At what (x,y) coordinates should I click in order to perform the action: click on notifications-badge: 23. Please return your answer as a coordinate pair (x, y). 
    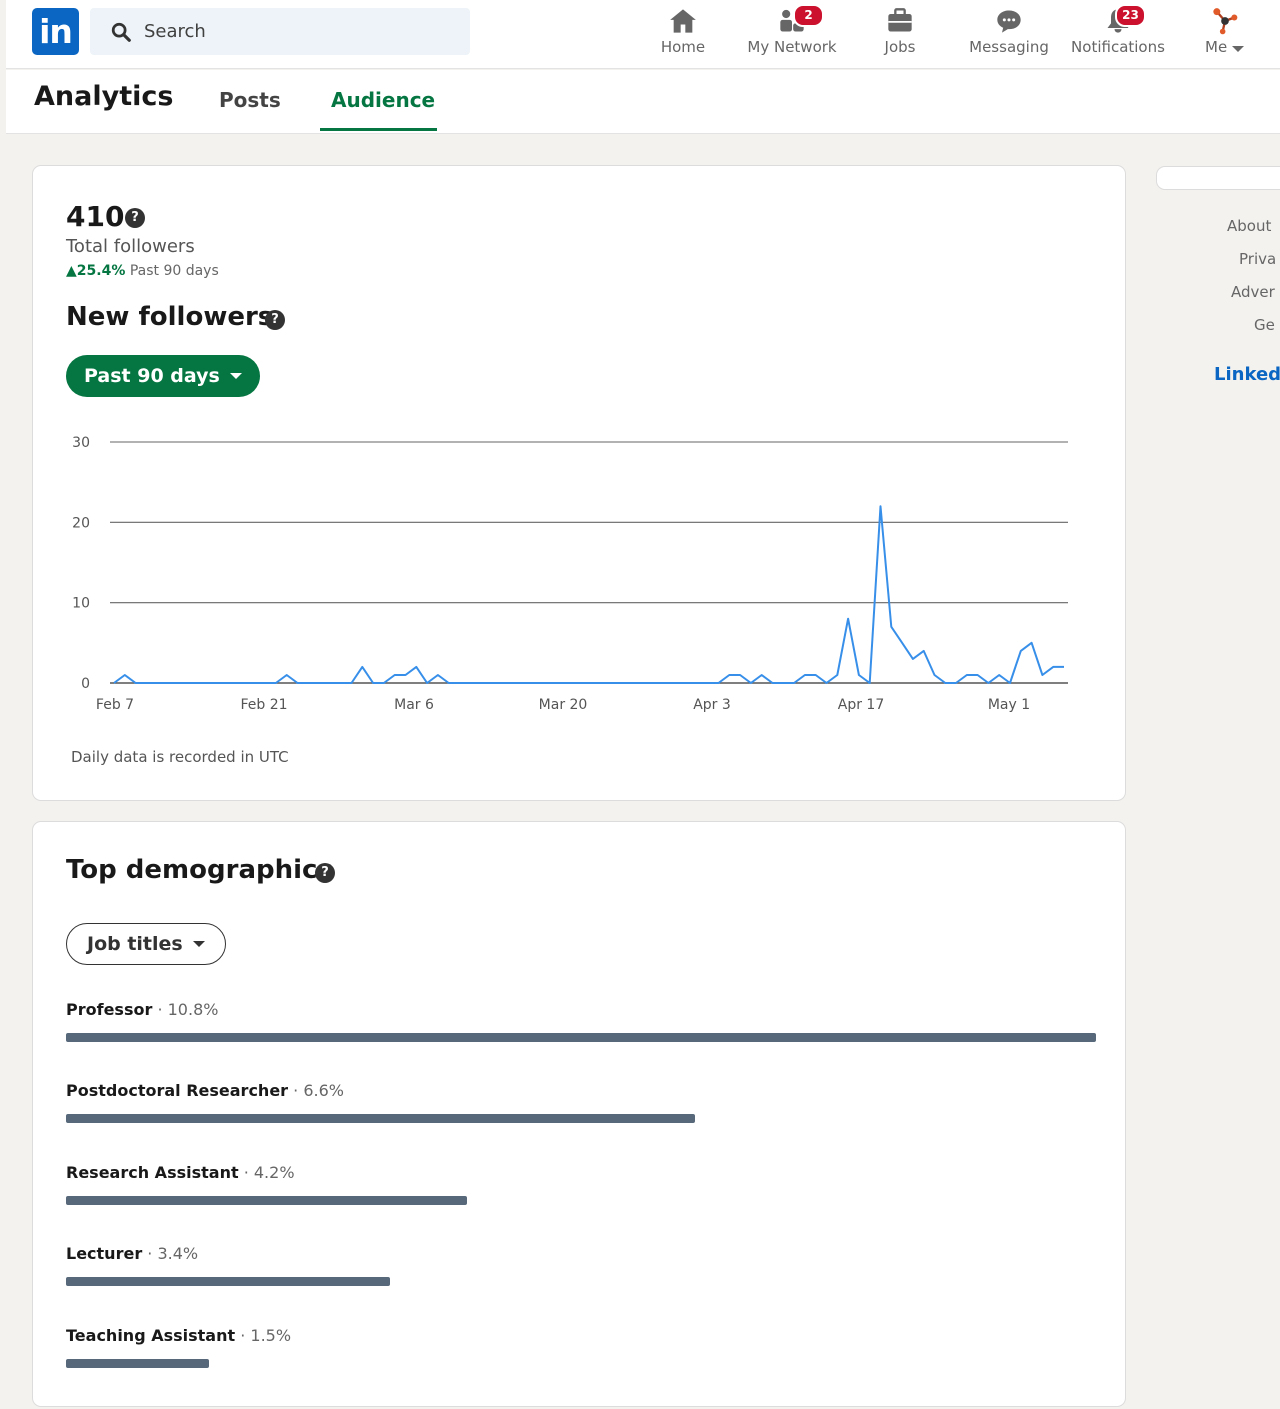
    Looking at the image, I should click on (1130, 15).